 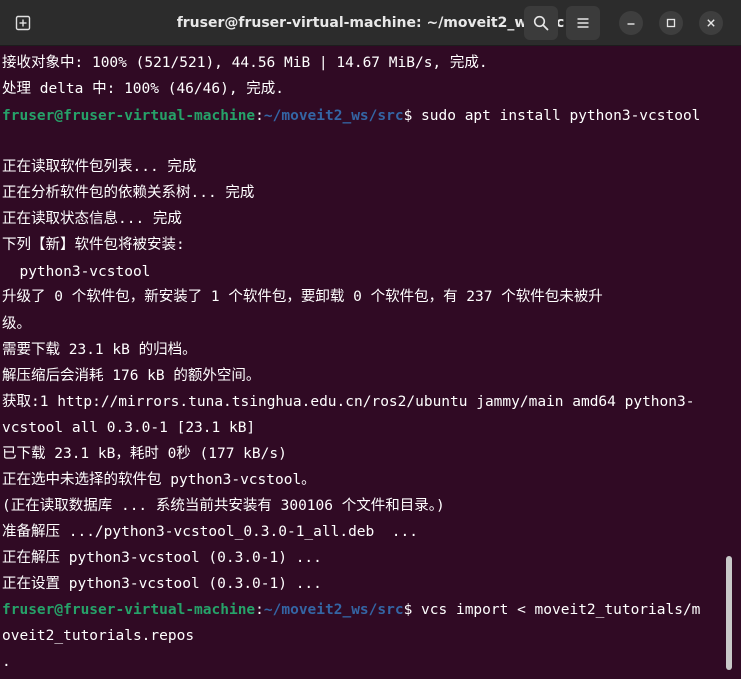 I want to click on minimize-button, so click(x=631, y=23).